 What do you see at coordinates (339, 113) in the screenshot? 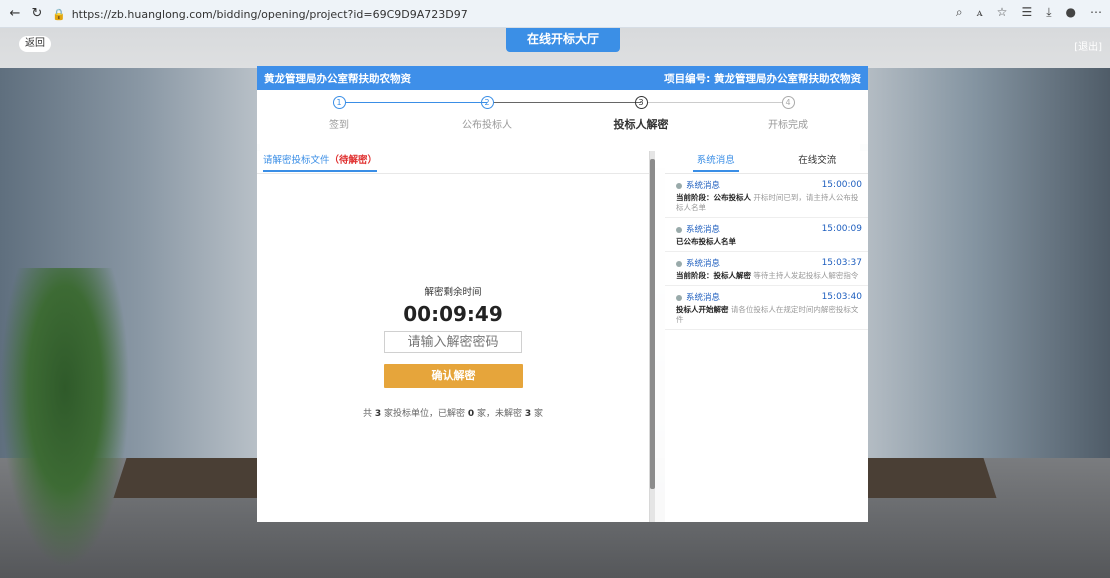
I see `step-sign-in: 1 签到` at bounding box center [339, 113].